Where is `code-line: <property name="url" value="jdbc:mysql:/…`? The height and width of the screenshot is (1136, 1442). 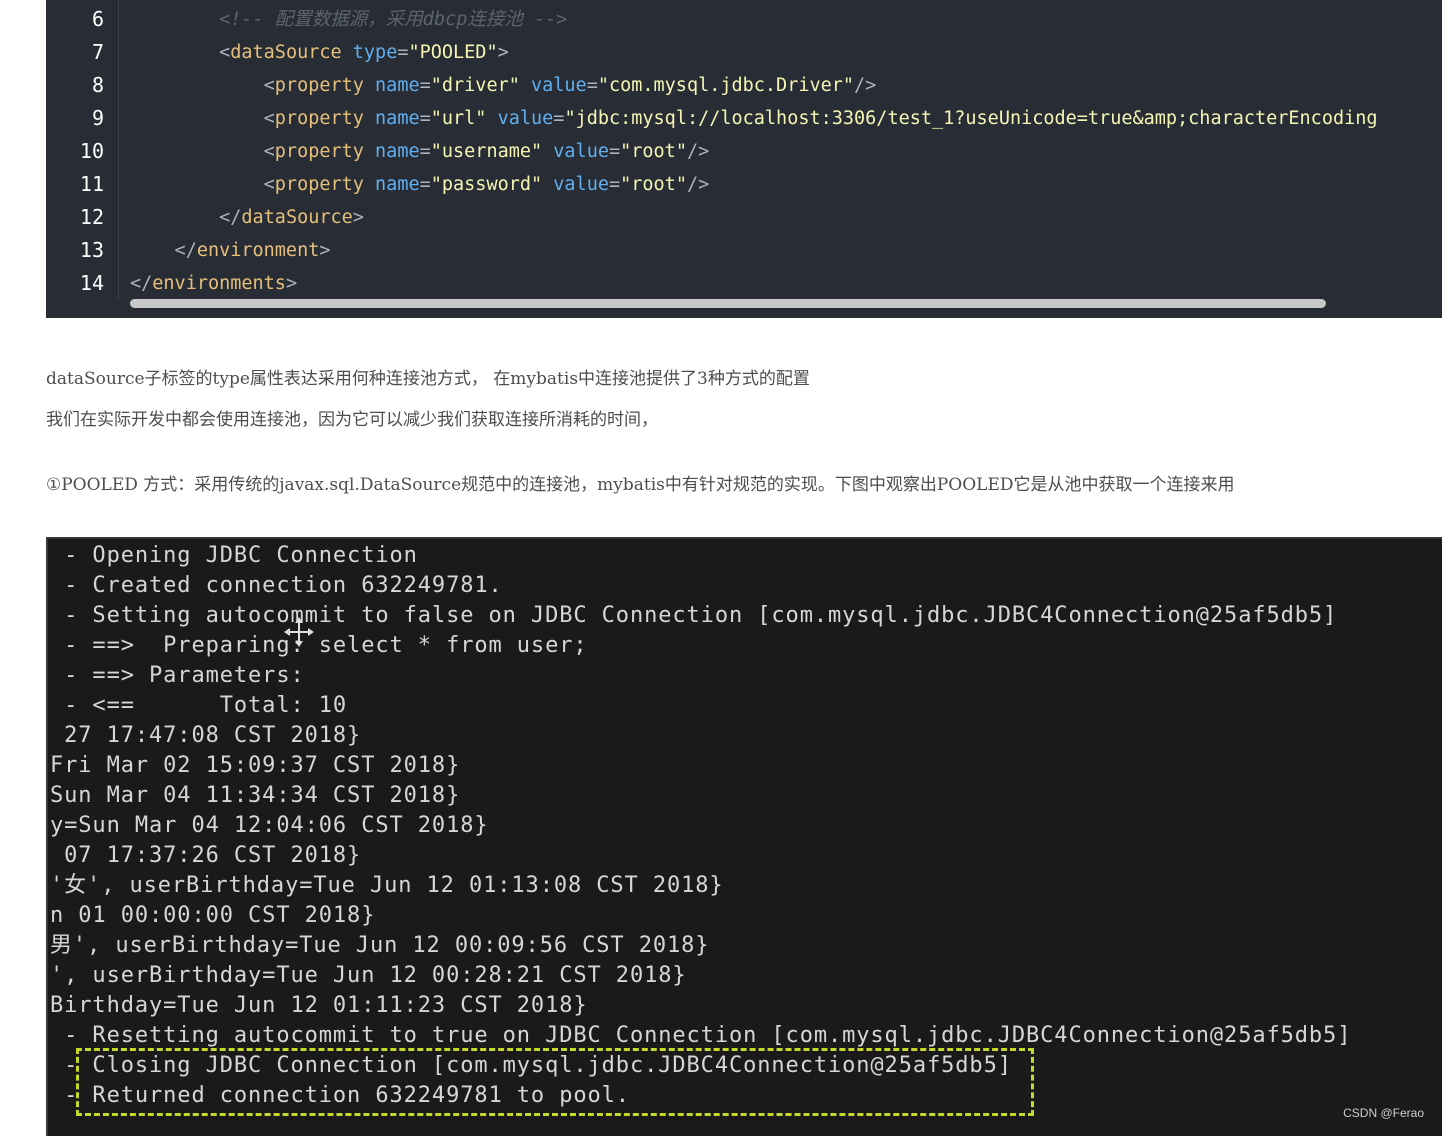
code-line: <property name="url" value="jdbc:mysql:/… is located at coordinates (754, 118).